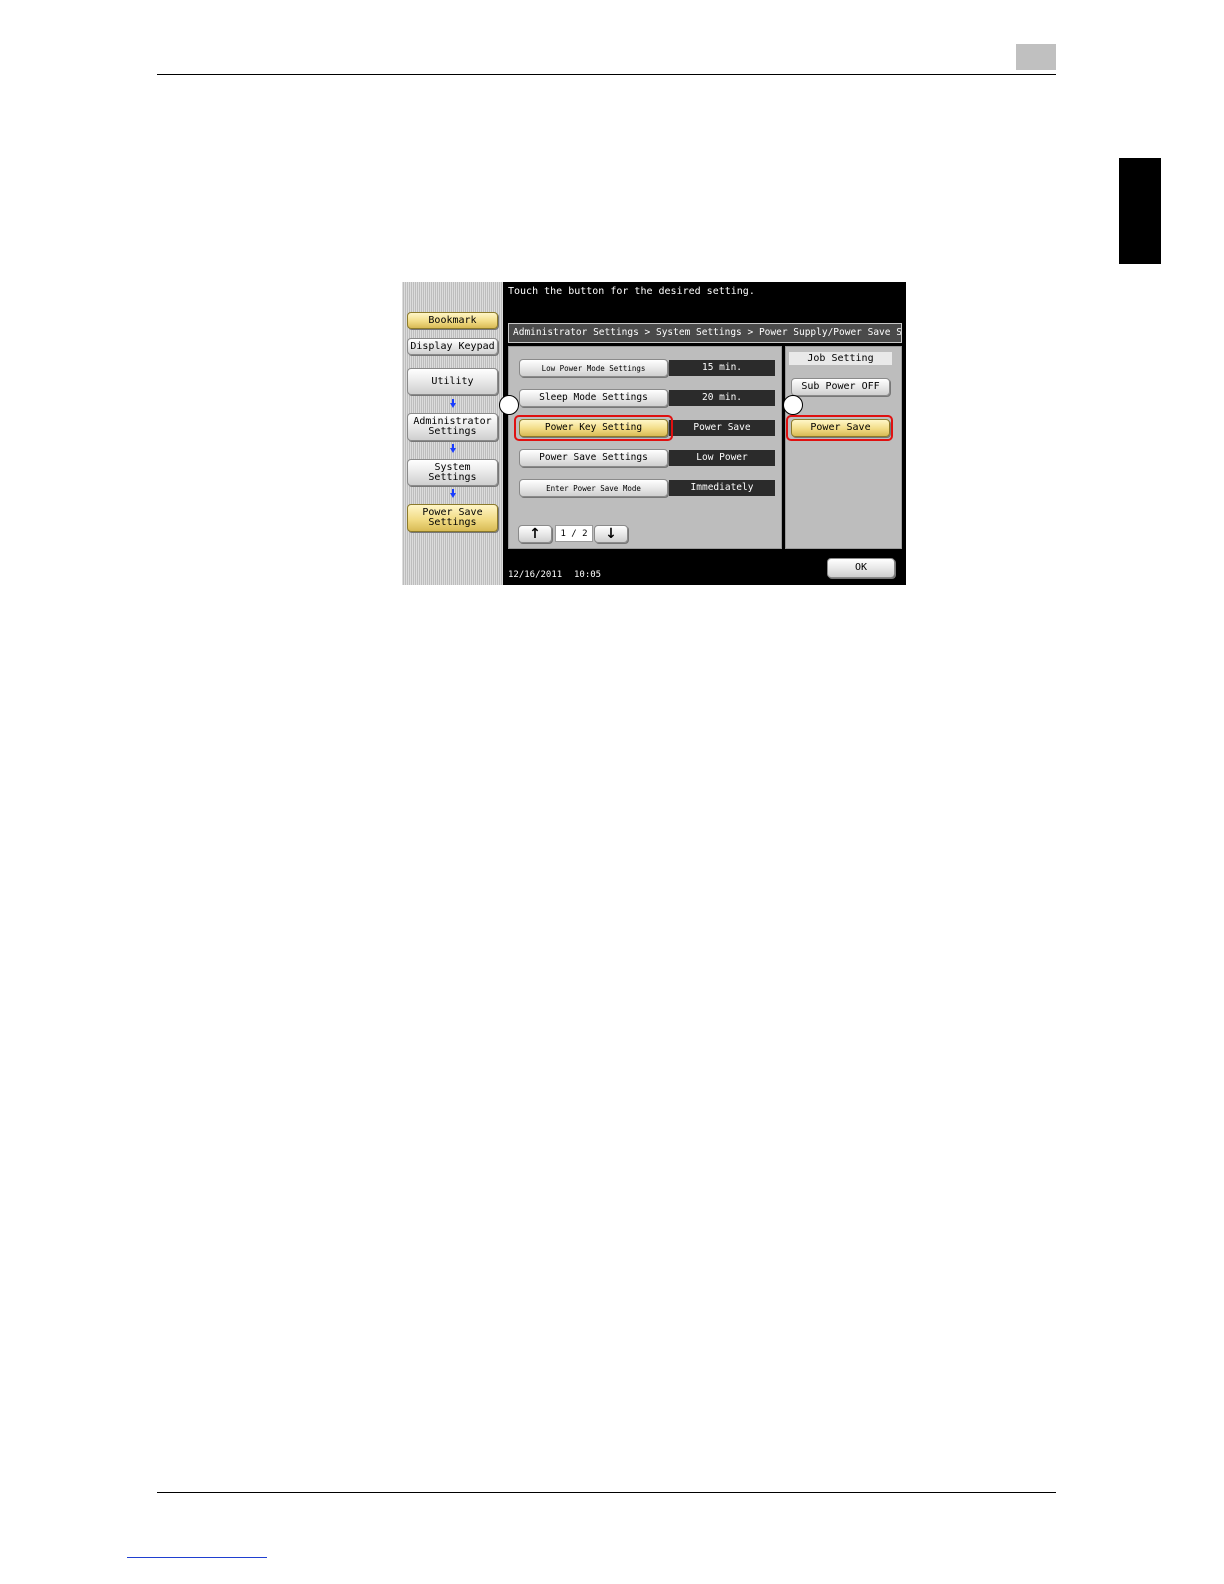  I want to click on low-power-mode-settings-button: Low Power Mode Settings, so click(593, 368).